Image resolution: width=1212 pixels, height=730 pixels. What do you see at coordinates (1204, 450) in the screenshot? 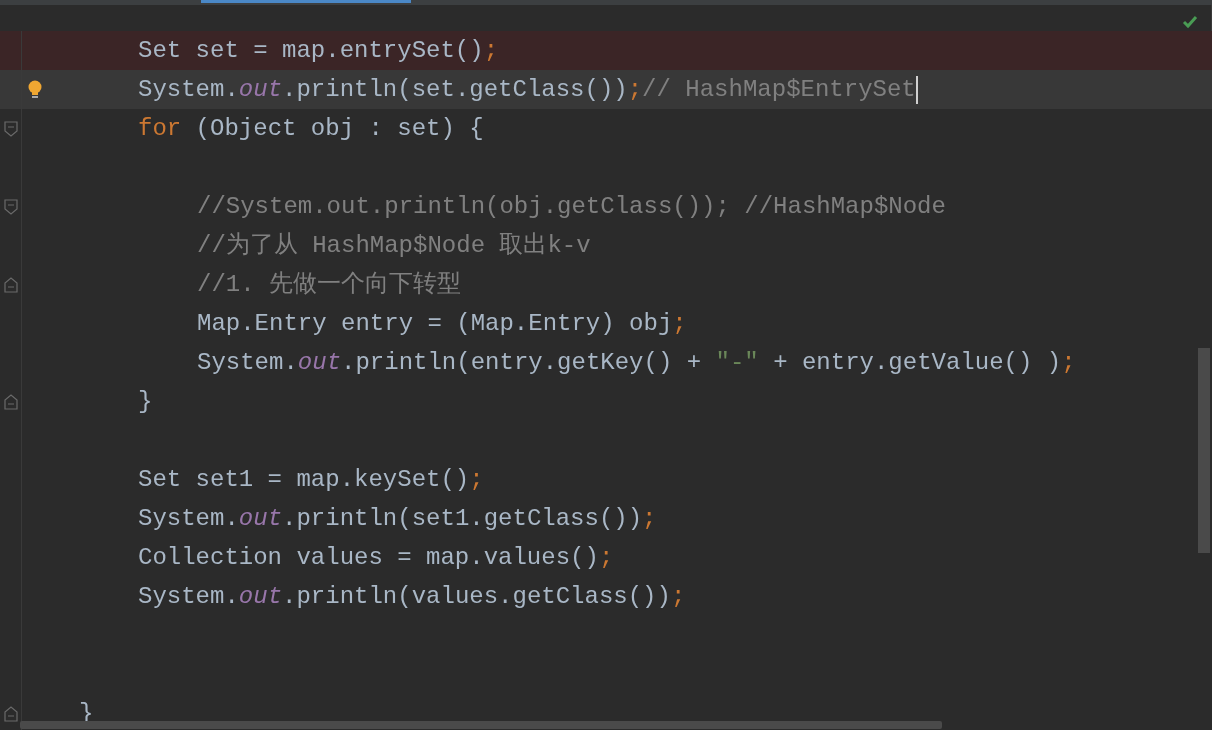
I see `vertical-scrollbar` at bounding box center [1204, 450].